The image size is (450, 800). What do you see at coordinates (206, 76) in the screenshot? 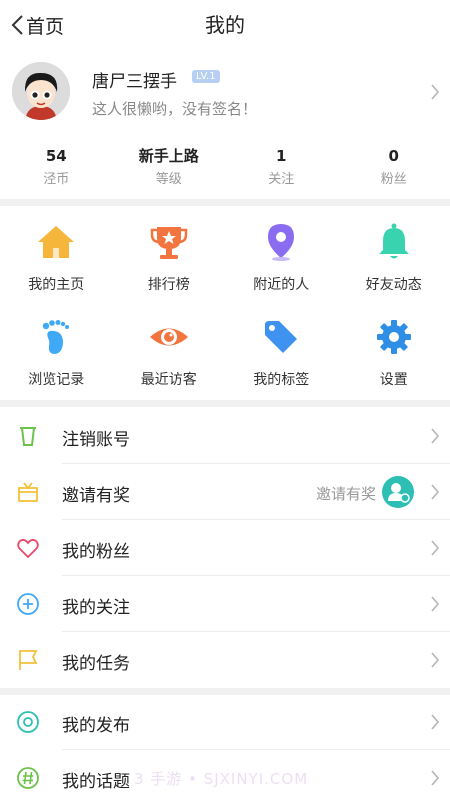
I see `level-badge: LV.1` at bounding box center [206, 76].